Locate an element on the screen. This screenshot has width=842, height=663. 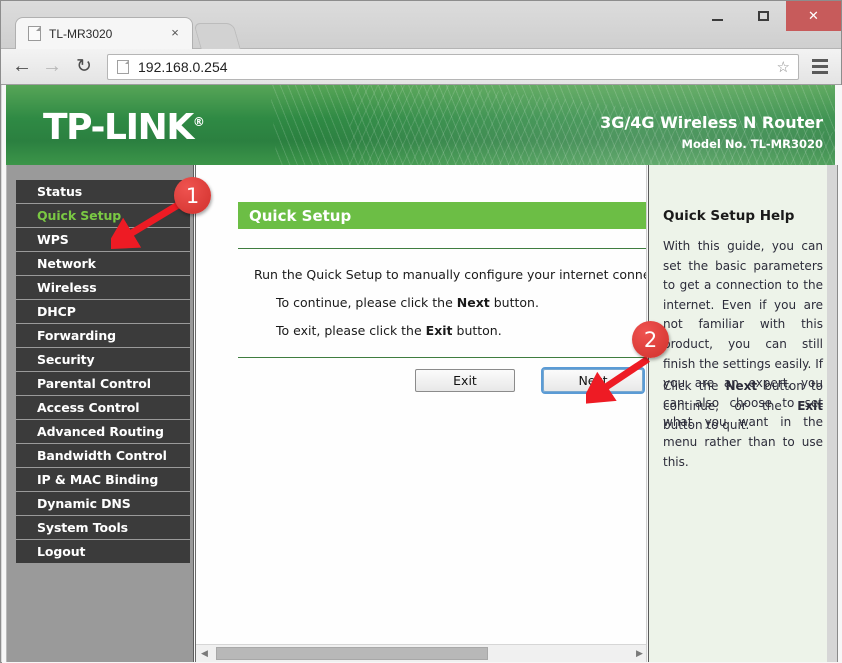
help-title: Quick Setup Help is located at coordinates (729, 216).